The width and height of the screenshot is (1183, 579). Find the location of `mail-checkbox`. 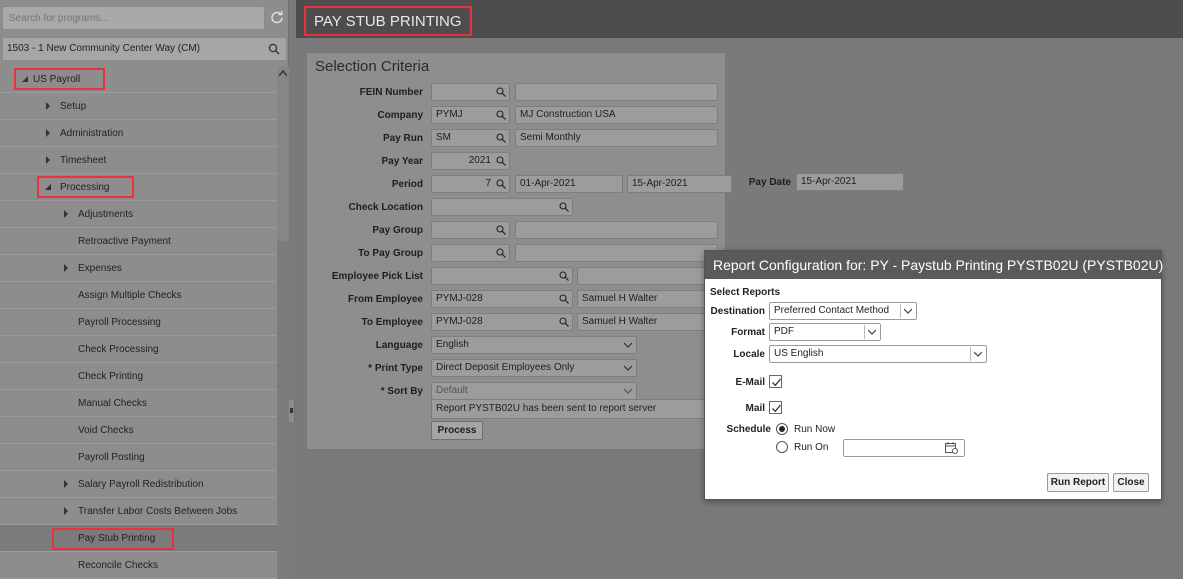

mail-checkbox is located at coordinates (775, 407).